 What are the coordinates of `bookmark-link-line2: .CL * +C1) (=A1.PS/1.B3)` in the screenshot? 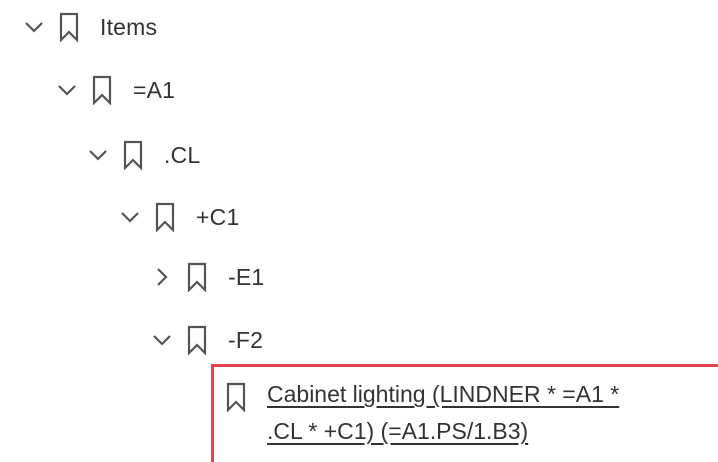 It's located at (492, 431).